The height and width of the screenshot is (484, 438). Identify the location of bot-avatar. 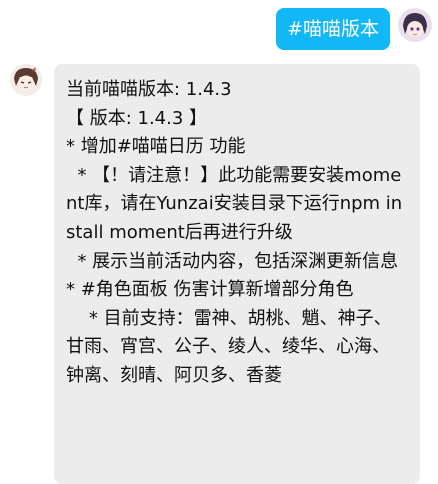
(26, 80).